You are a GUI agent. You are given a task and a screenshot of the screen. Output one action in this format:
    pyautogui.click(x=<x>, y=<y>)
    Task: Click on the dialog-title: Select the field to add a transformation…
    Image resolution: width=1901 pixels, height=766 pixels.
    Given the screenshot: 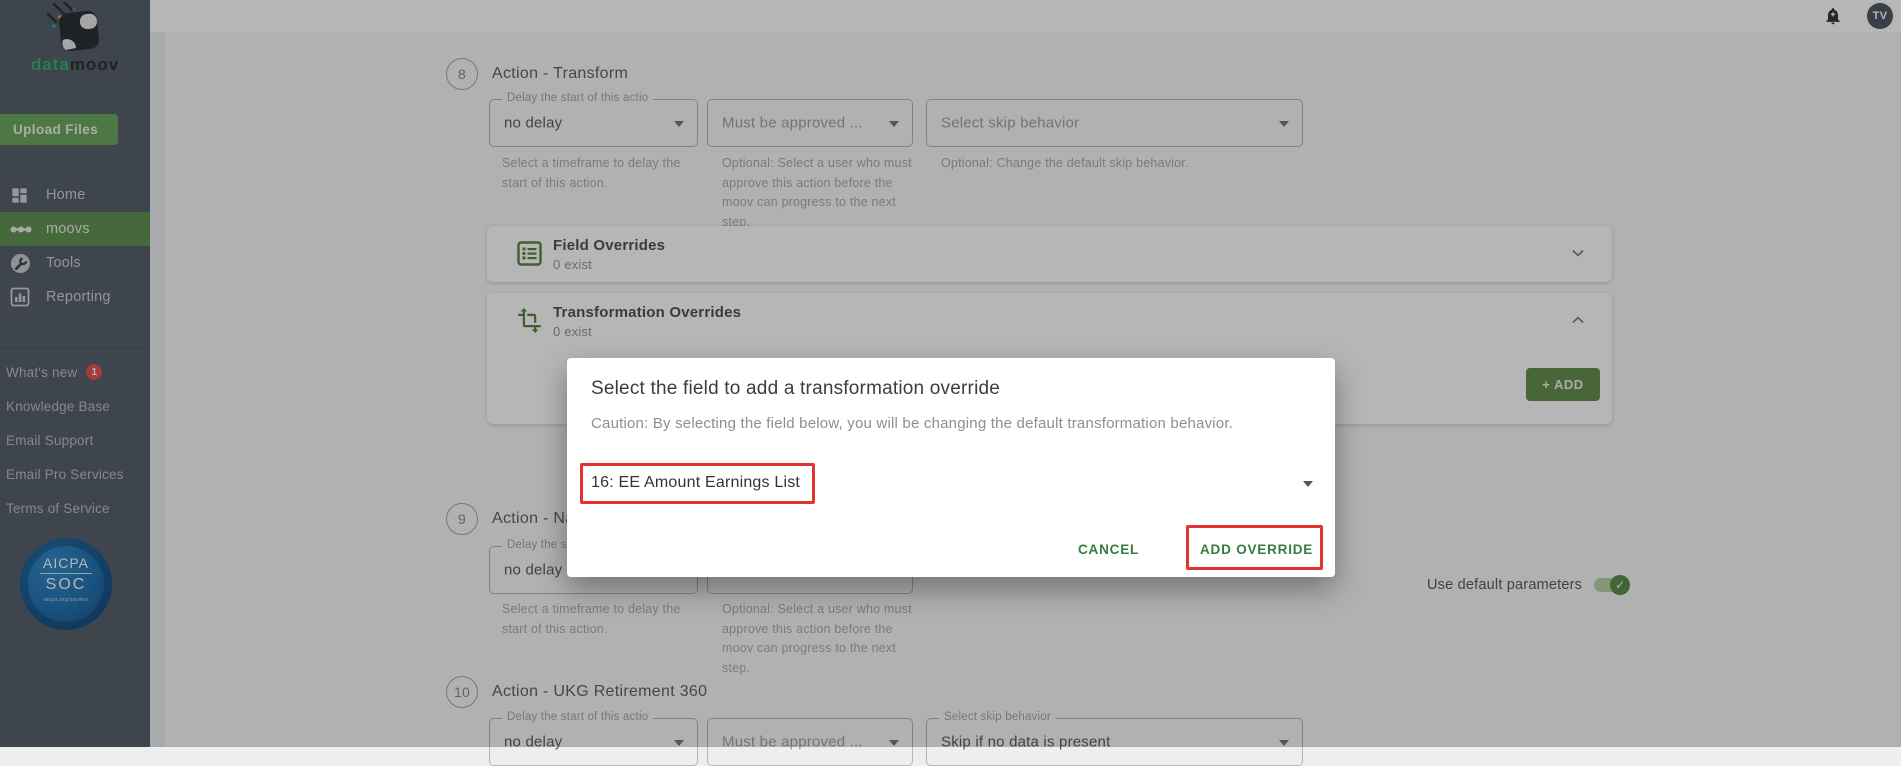 What is the action you would take?
    pyautogui.click(x=796, y=388)
    